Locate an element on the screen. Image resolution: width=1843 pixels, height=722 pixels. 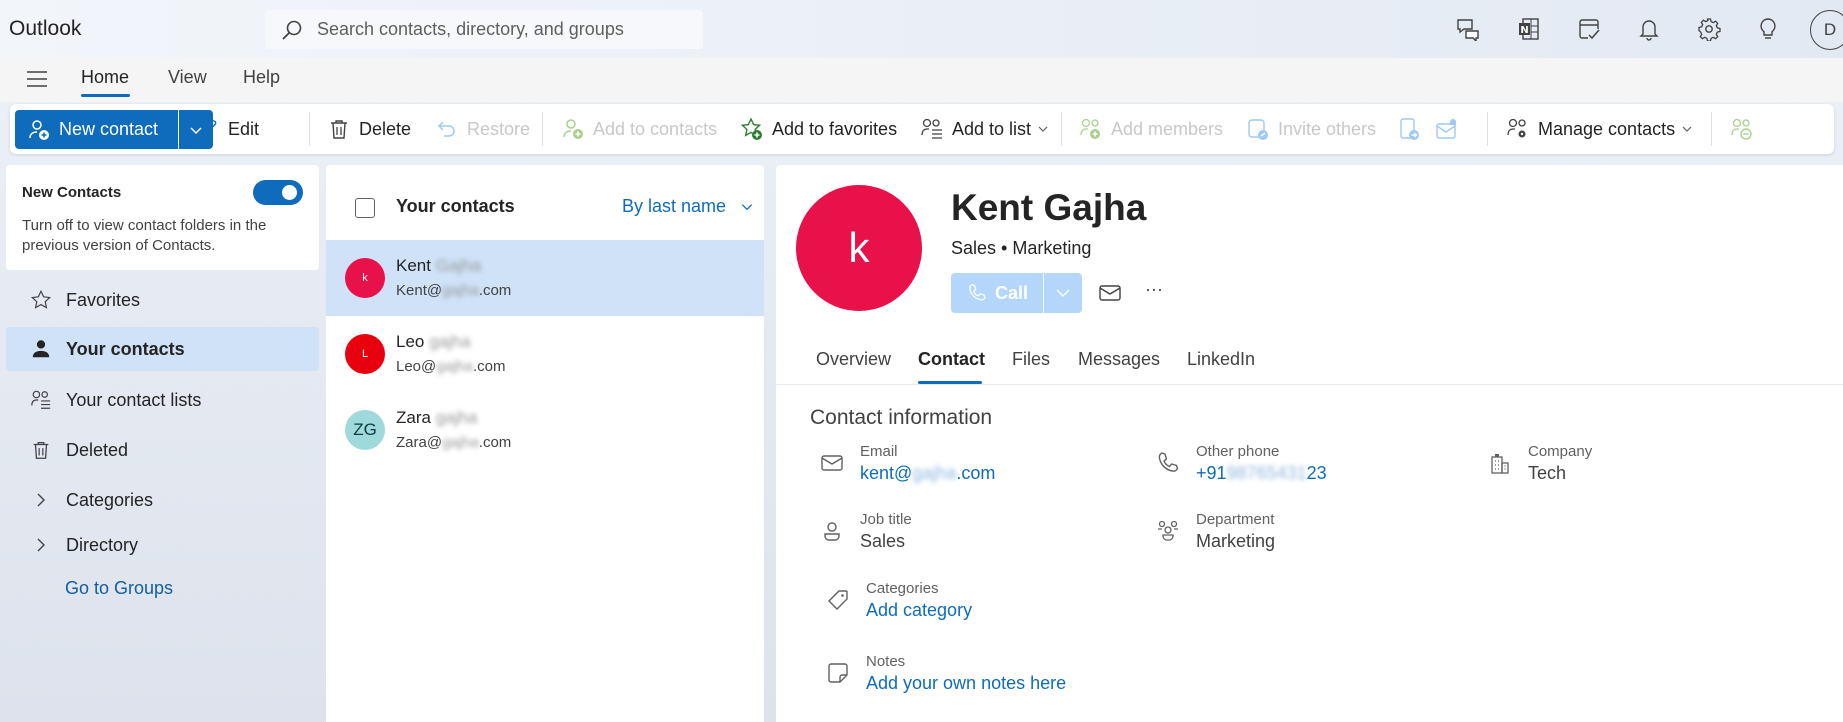
delete-button: Delete is located at coordinates (369, 129).